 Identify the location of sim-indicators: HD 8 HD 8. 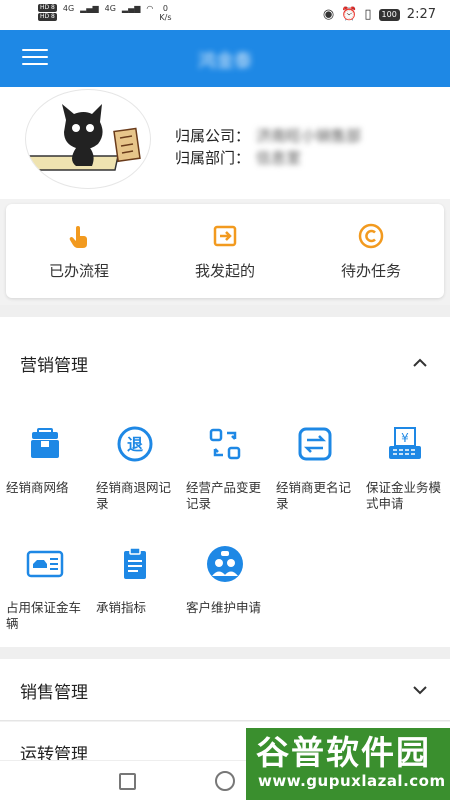
(47, 13).